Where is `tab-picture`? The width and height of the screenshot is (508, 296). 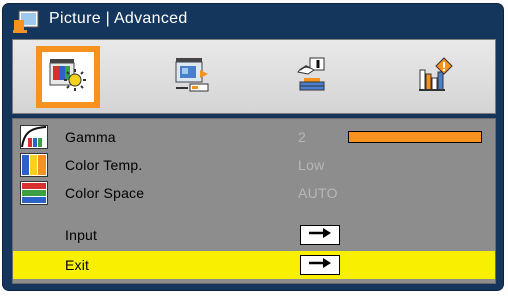
tab-picture is located at coordinates (68, 77).